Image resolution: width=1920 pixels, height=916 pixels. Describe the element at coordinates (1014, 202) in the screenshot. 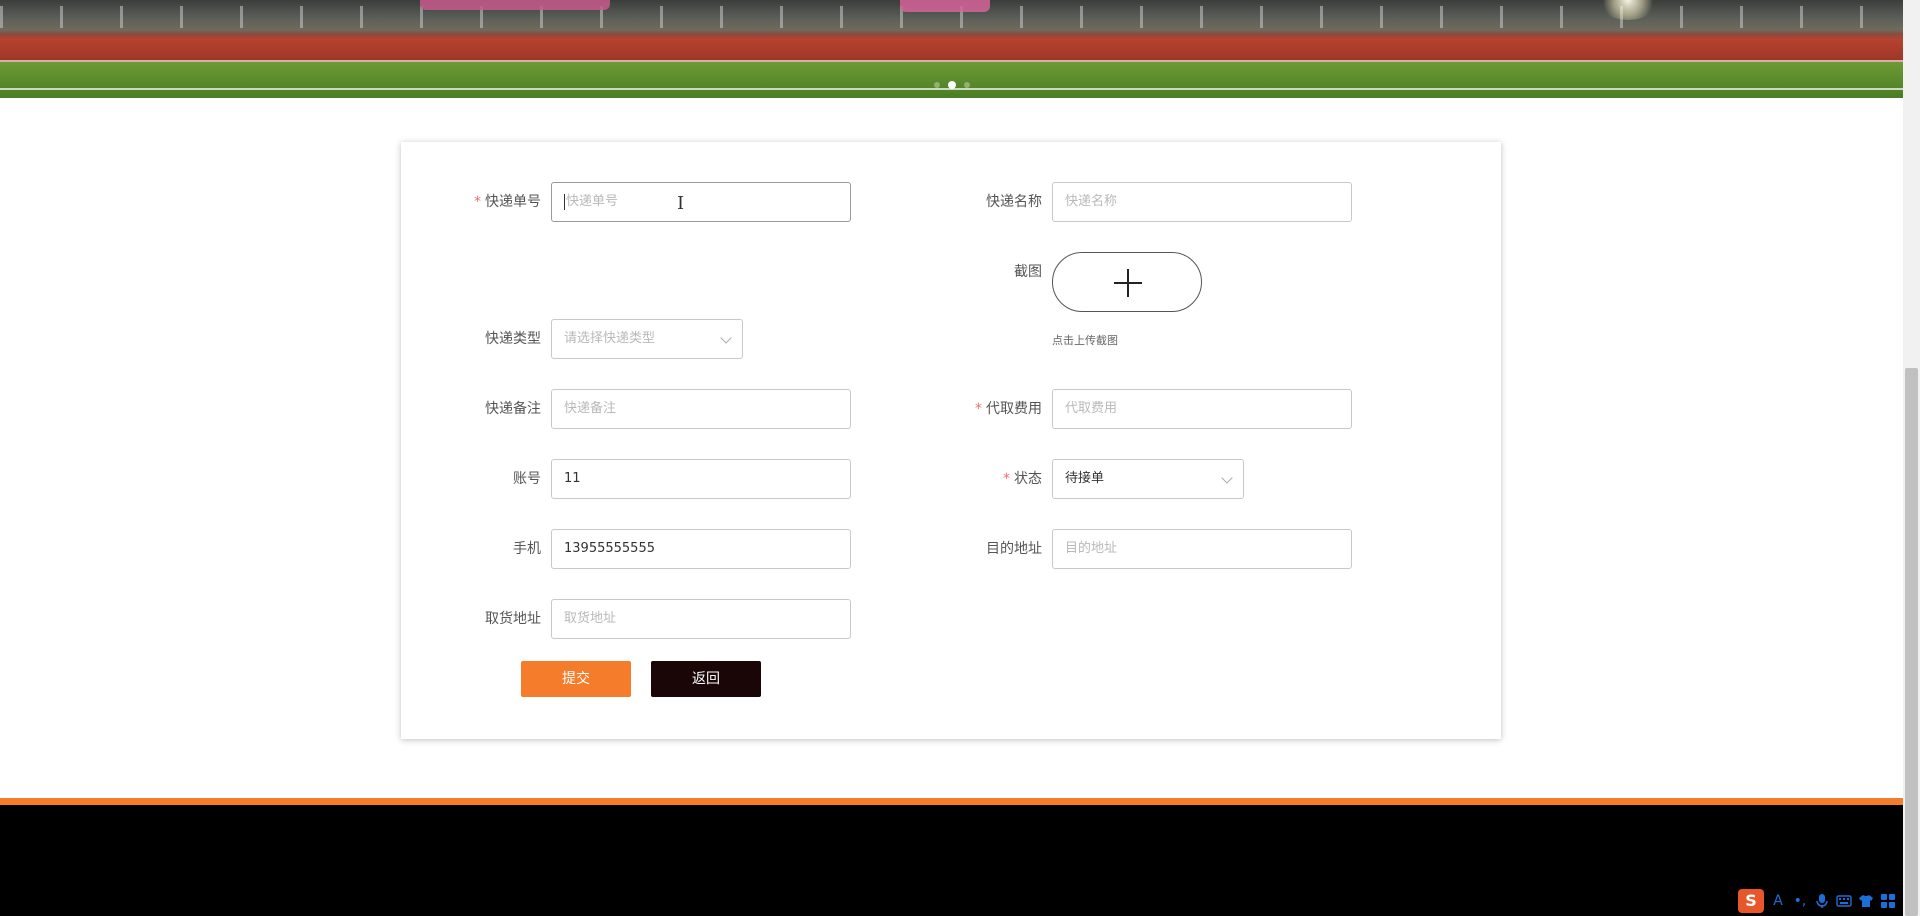

I see `courier-name-label: 快递名称` at that location.